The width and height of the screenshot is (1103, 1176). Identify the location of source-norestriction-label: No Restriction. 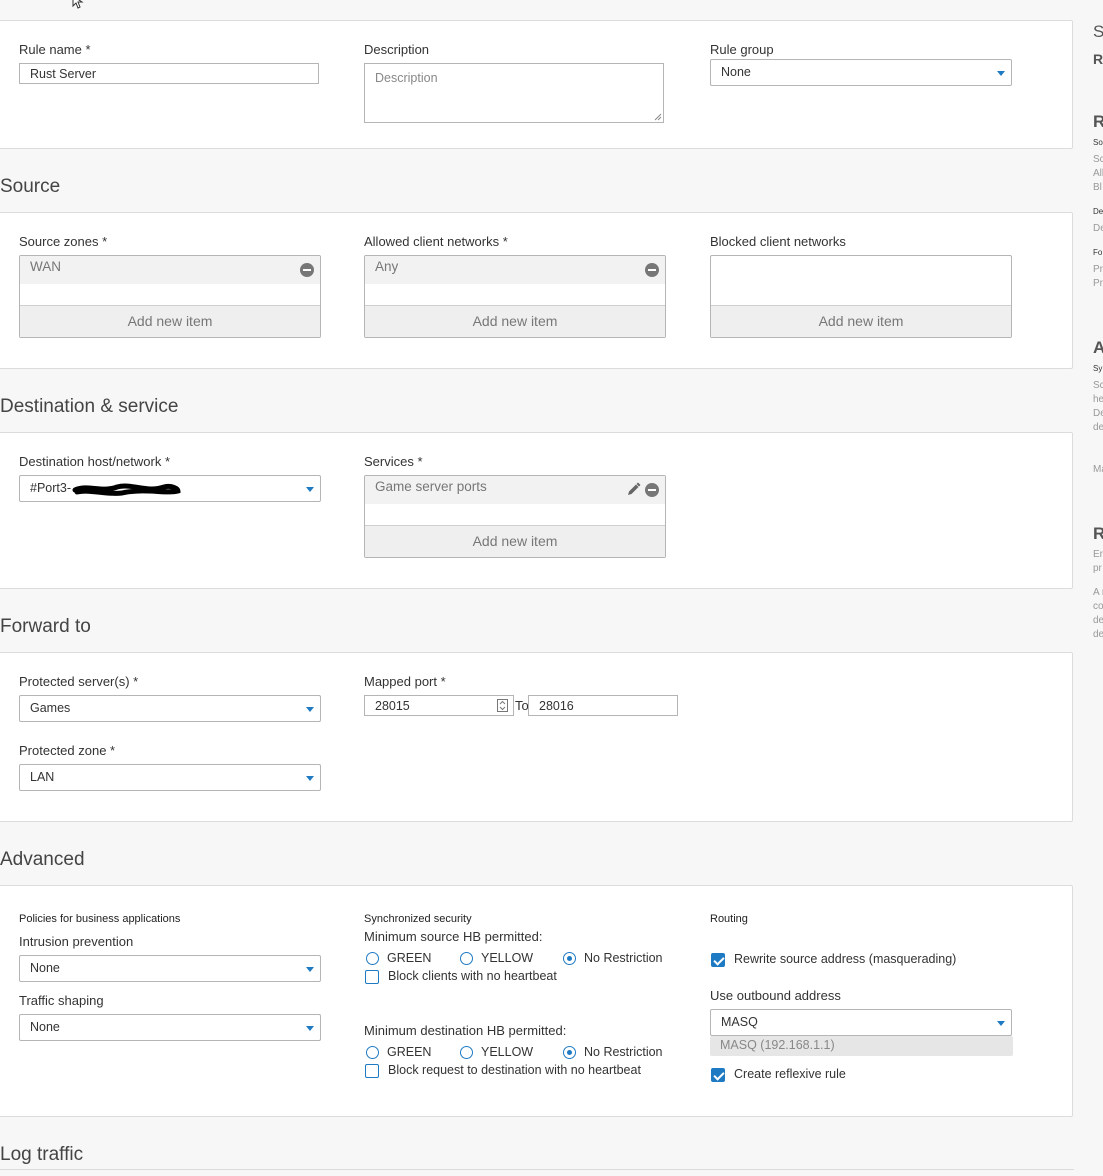
(623, 958).